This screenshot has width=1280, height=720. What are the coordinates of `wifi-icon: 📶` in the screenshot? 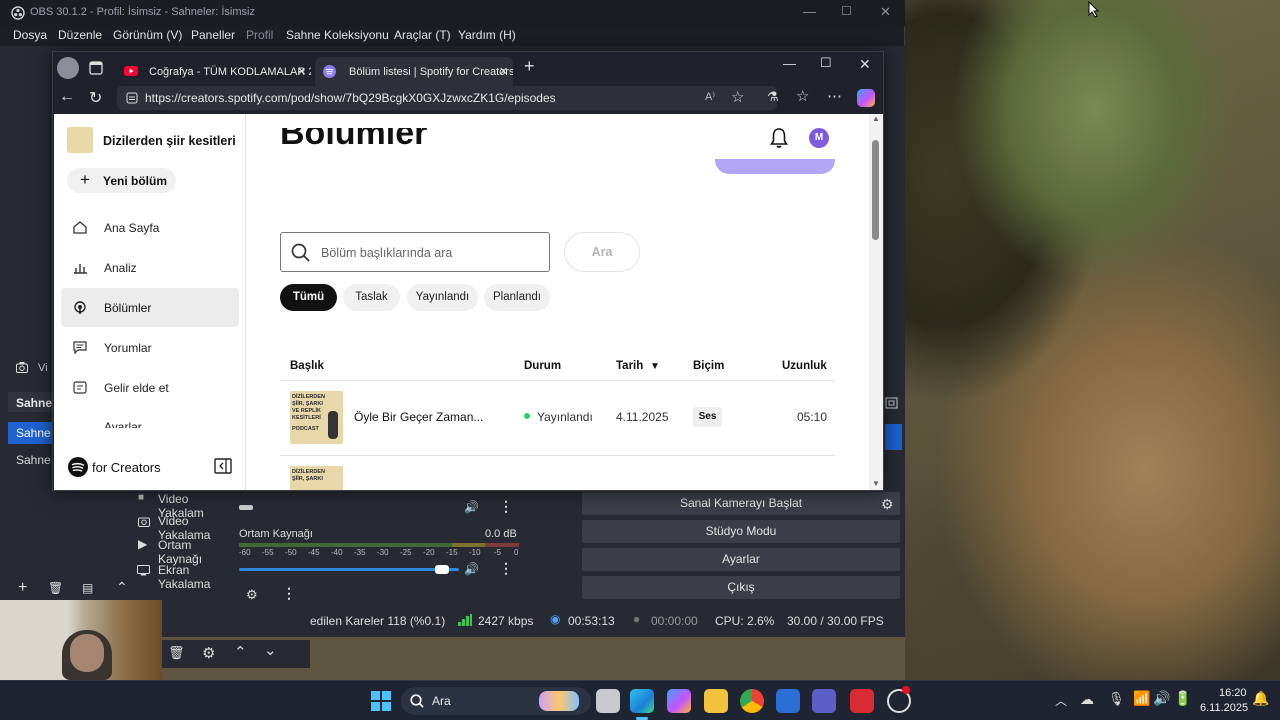 It's located at (1141, 698).